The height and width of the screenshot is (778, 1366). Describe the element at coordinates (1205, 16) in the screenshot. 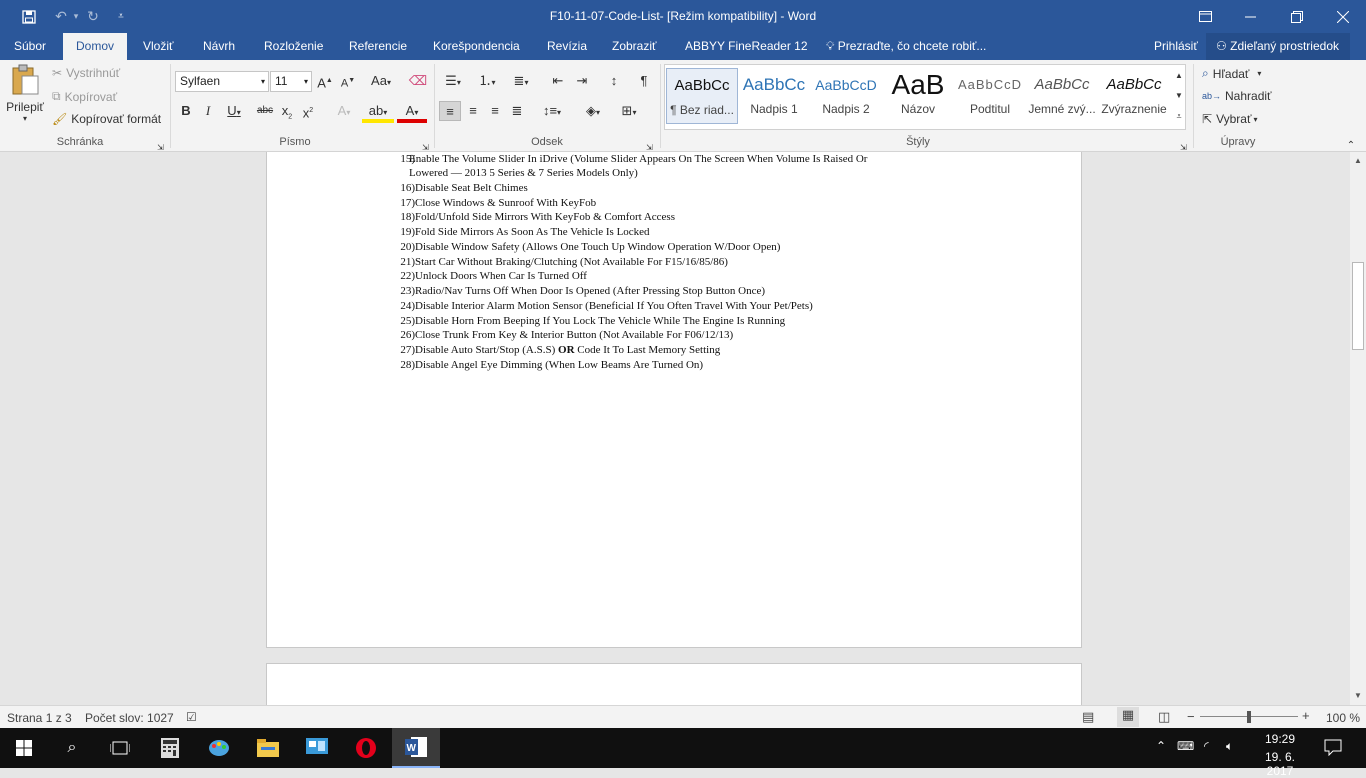

I see `ribbon-display-icon` at that location.